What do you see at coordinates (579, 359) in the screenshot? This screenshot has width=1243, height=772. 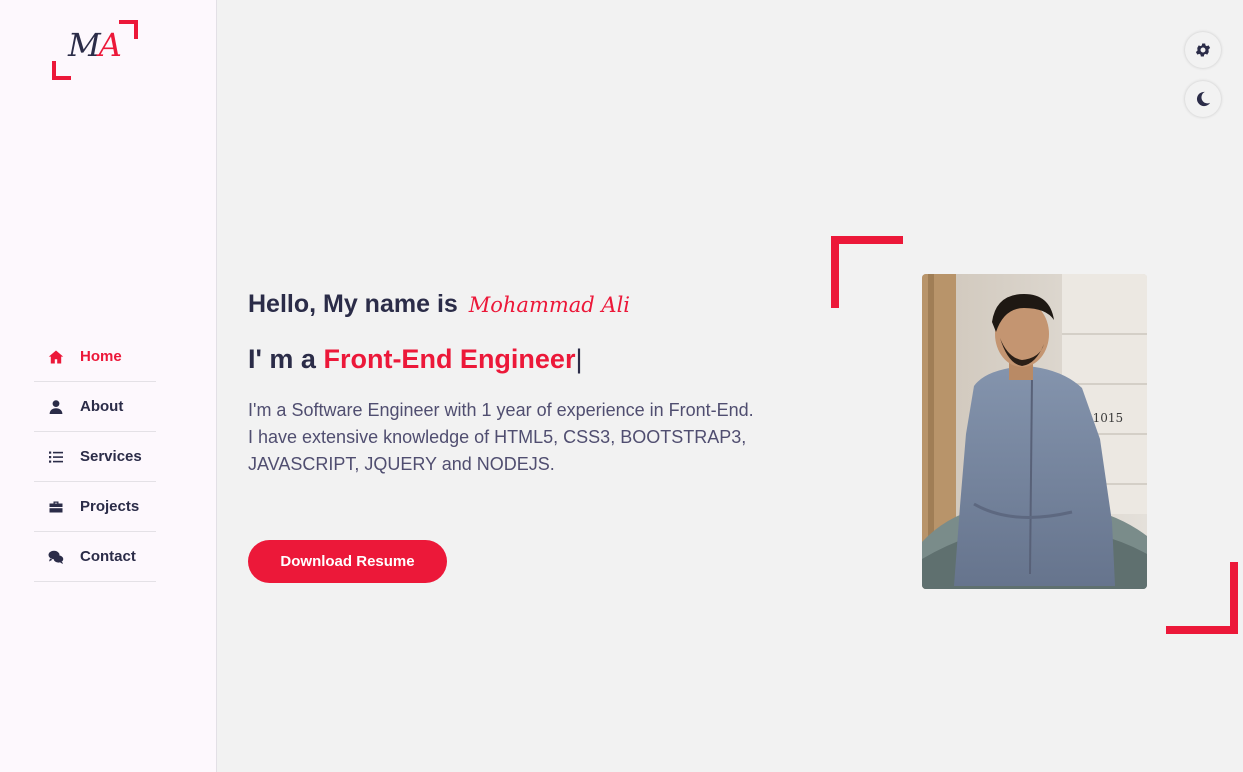 I see `typing-cursor: |` at bounding box center [579, 359].